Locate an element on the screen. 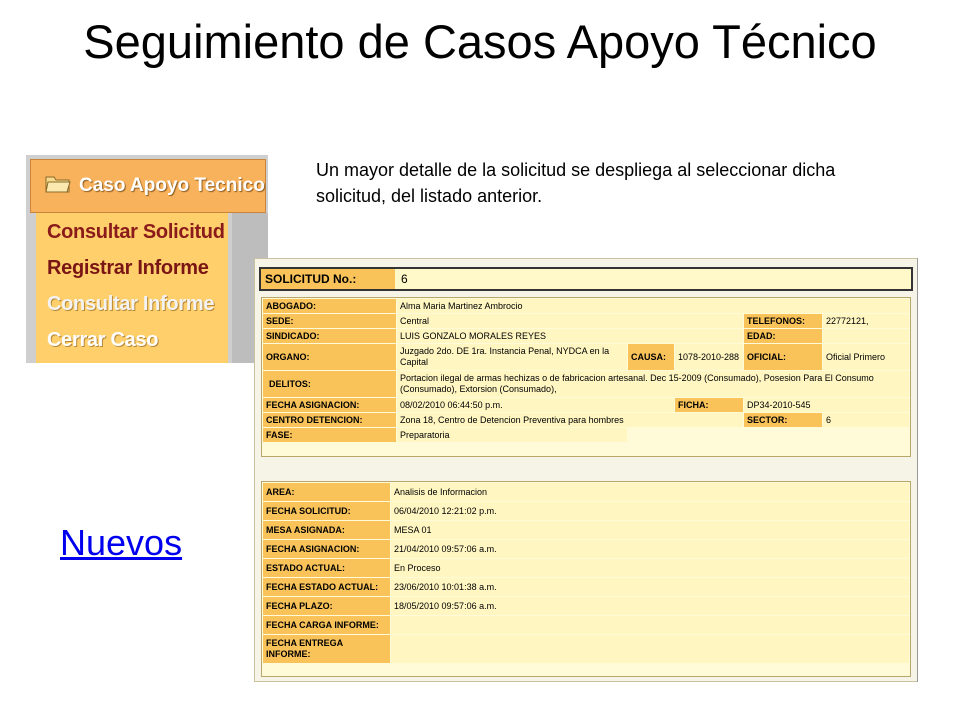 Image resolution: width=960 pixels, height=720 pixels. menu-item-consultar-informe: Consultar Informe is located at coordinates (130, 304).